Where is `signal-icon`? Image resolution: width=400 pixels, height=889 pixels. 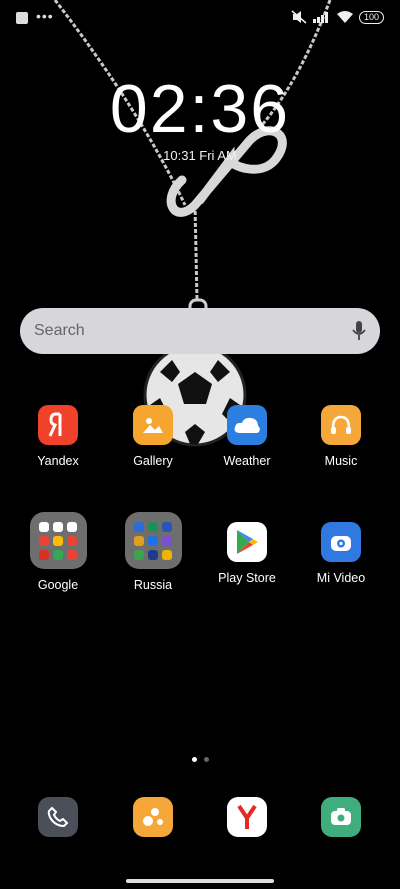 signal-icon is located at coordinates (320, 17).